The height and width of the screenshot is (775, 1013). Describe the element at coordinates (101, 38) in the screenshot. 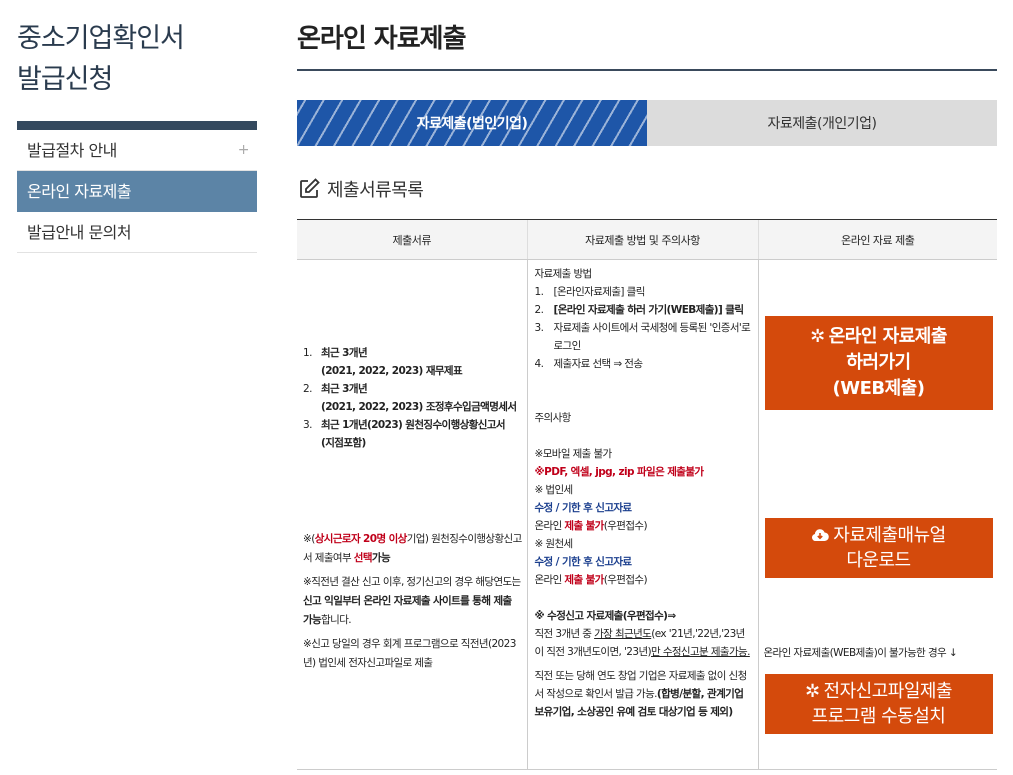

I see `sidebar-title-line1: 중소기업확인서` at that location.